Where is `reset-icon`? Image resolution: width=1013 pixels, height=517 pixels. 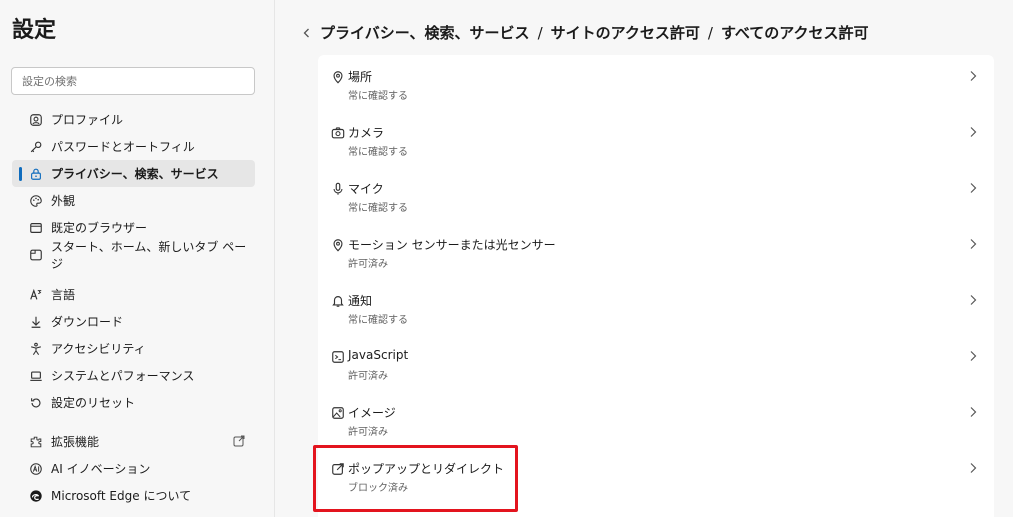
reset-icon is located at coordinates (36, 403).